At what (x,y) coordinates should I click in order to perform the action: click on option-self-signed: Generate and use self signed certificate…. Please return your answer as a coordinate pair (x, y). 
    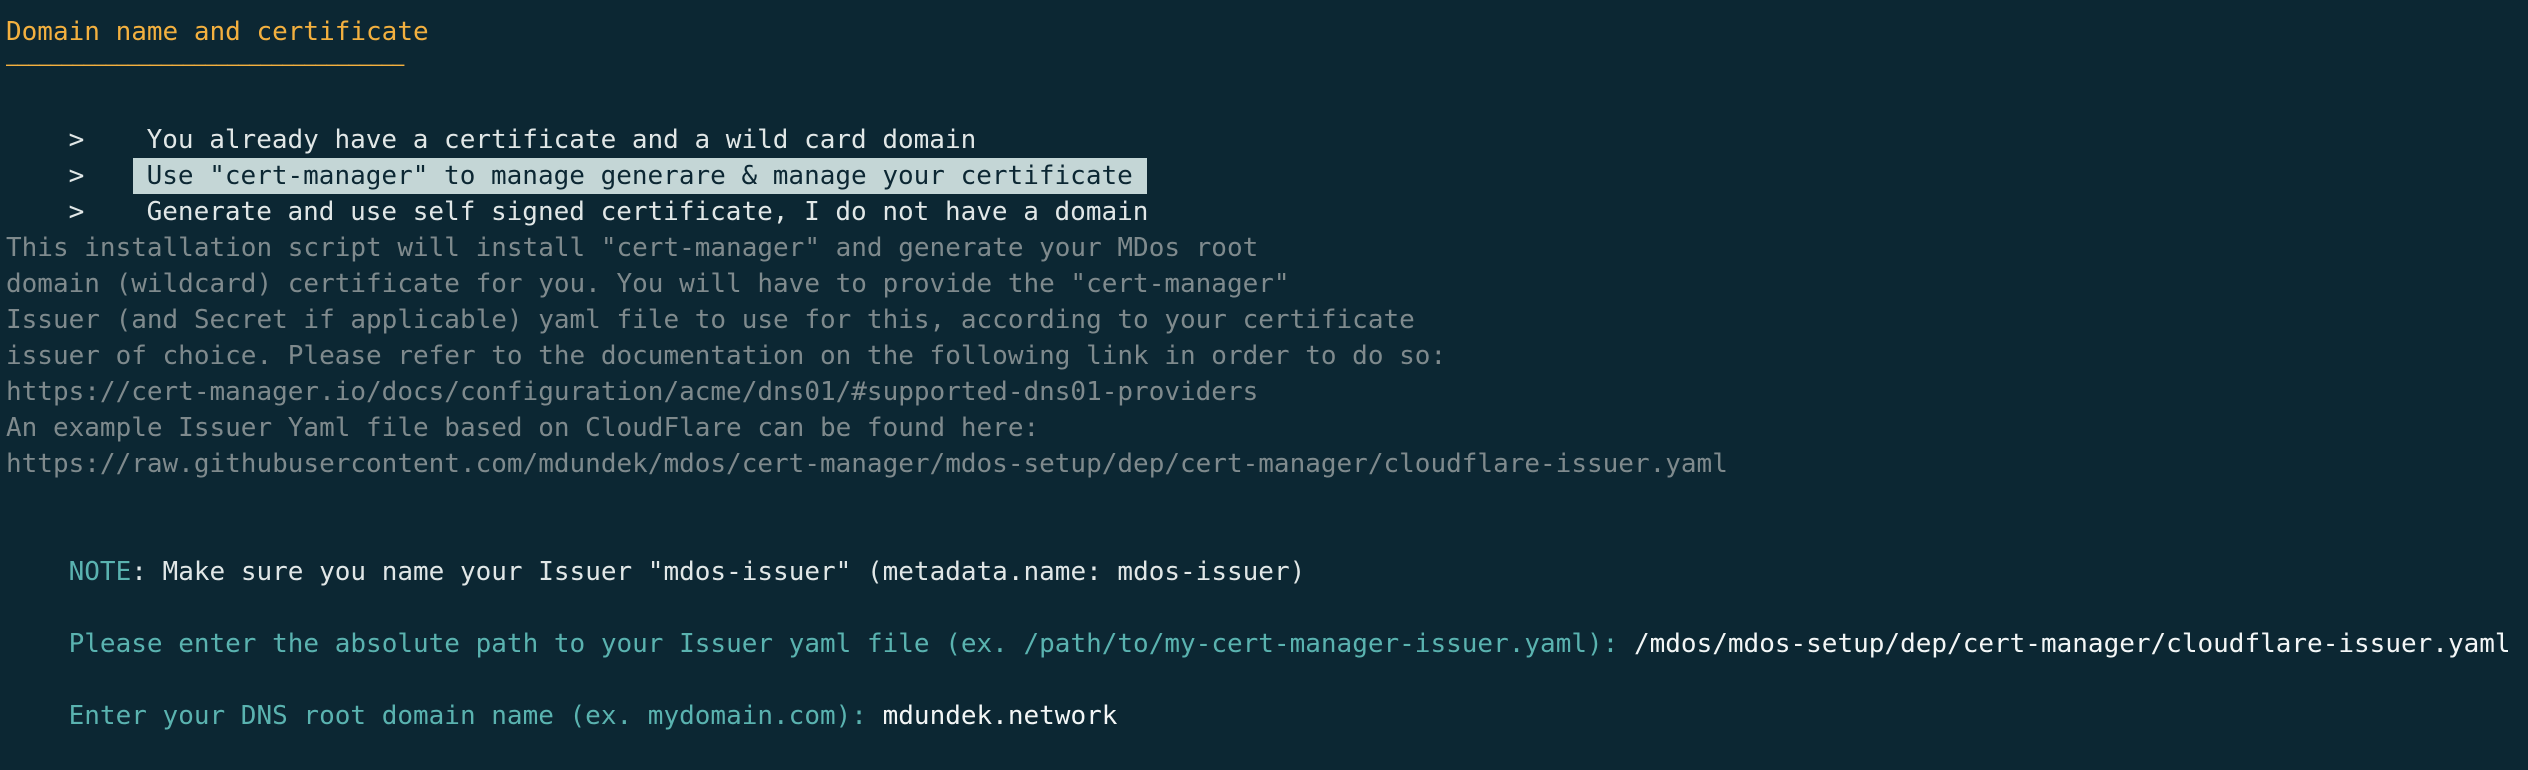
    Looking at the image, I should click on (648, 212).